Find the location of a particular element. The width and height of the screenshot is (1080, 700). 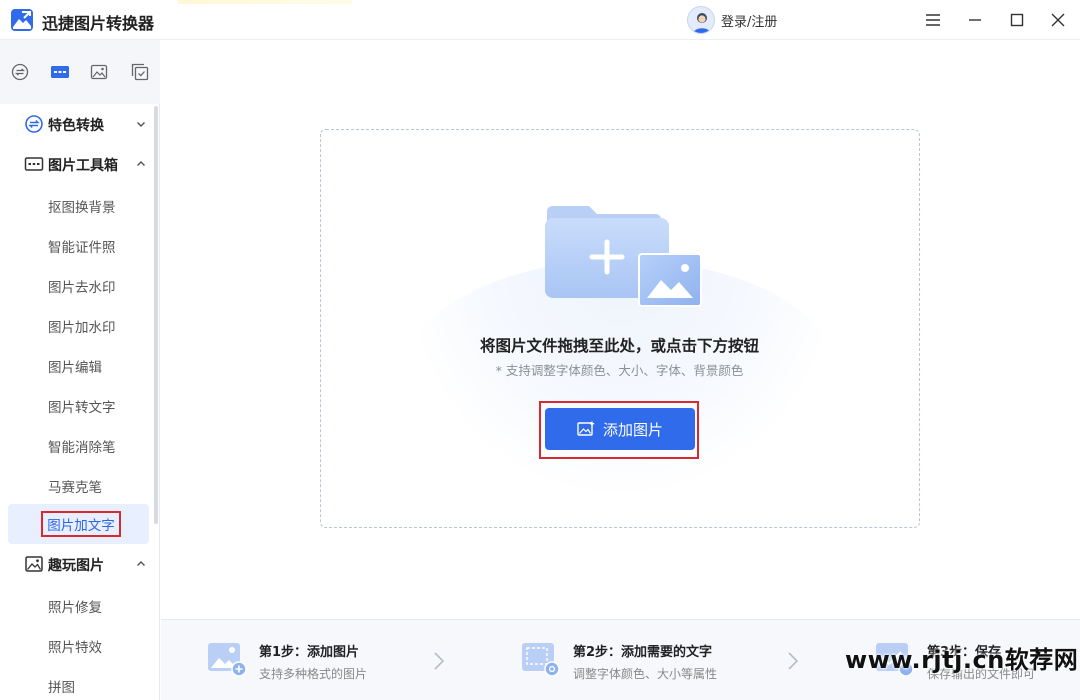

copy-check-icon is located at coordinates (140, 72).